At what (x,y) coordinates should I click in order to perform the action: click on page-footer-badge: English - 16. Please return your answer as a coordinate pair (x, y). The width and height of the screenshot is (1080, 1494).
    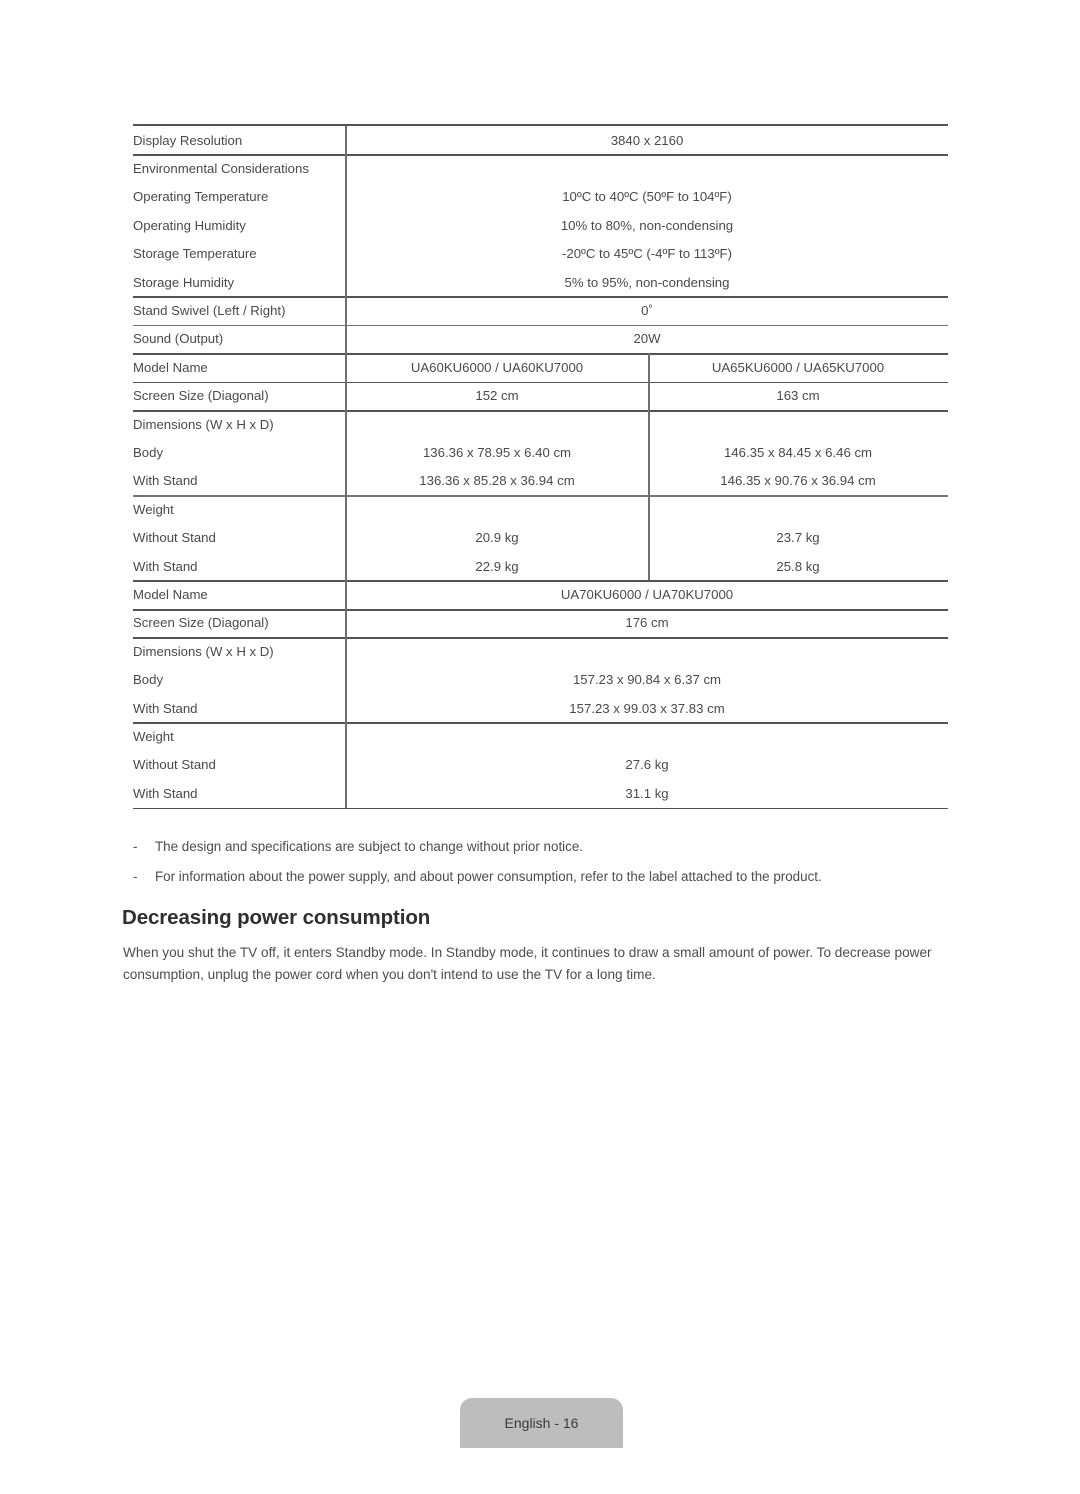
    Looking at the image, I should click on (541, 1423).